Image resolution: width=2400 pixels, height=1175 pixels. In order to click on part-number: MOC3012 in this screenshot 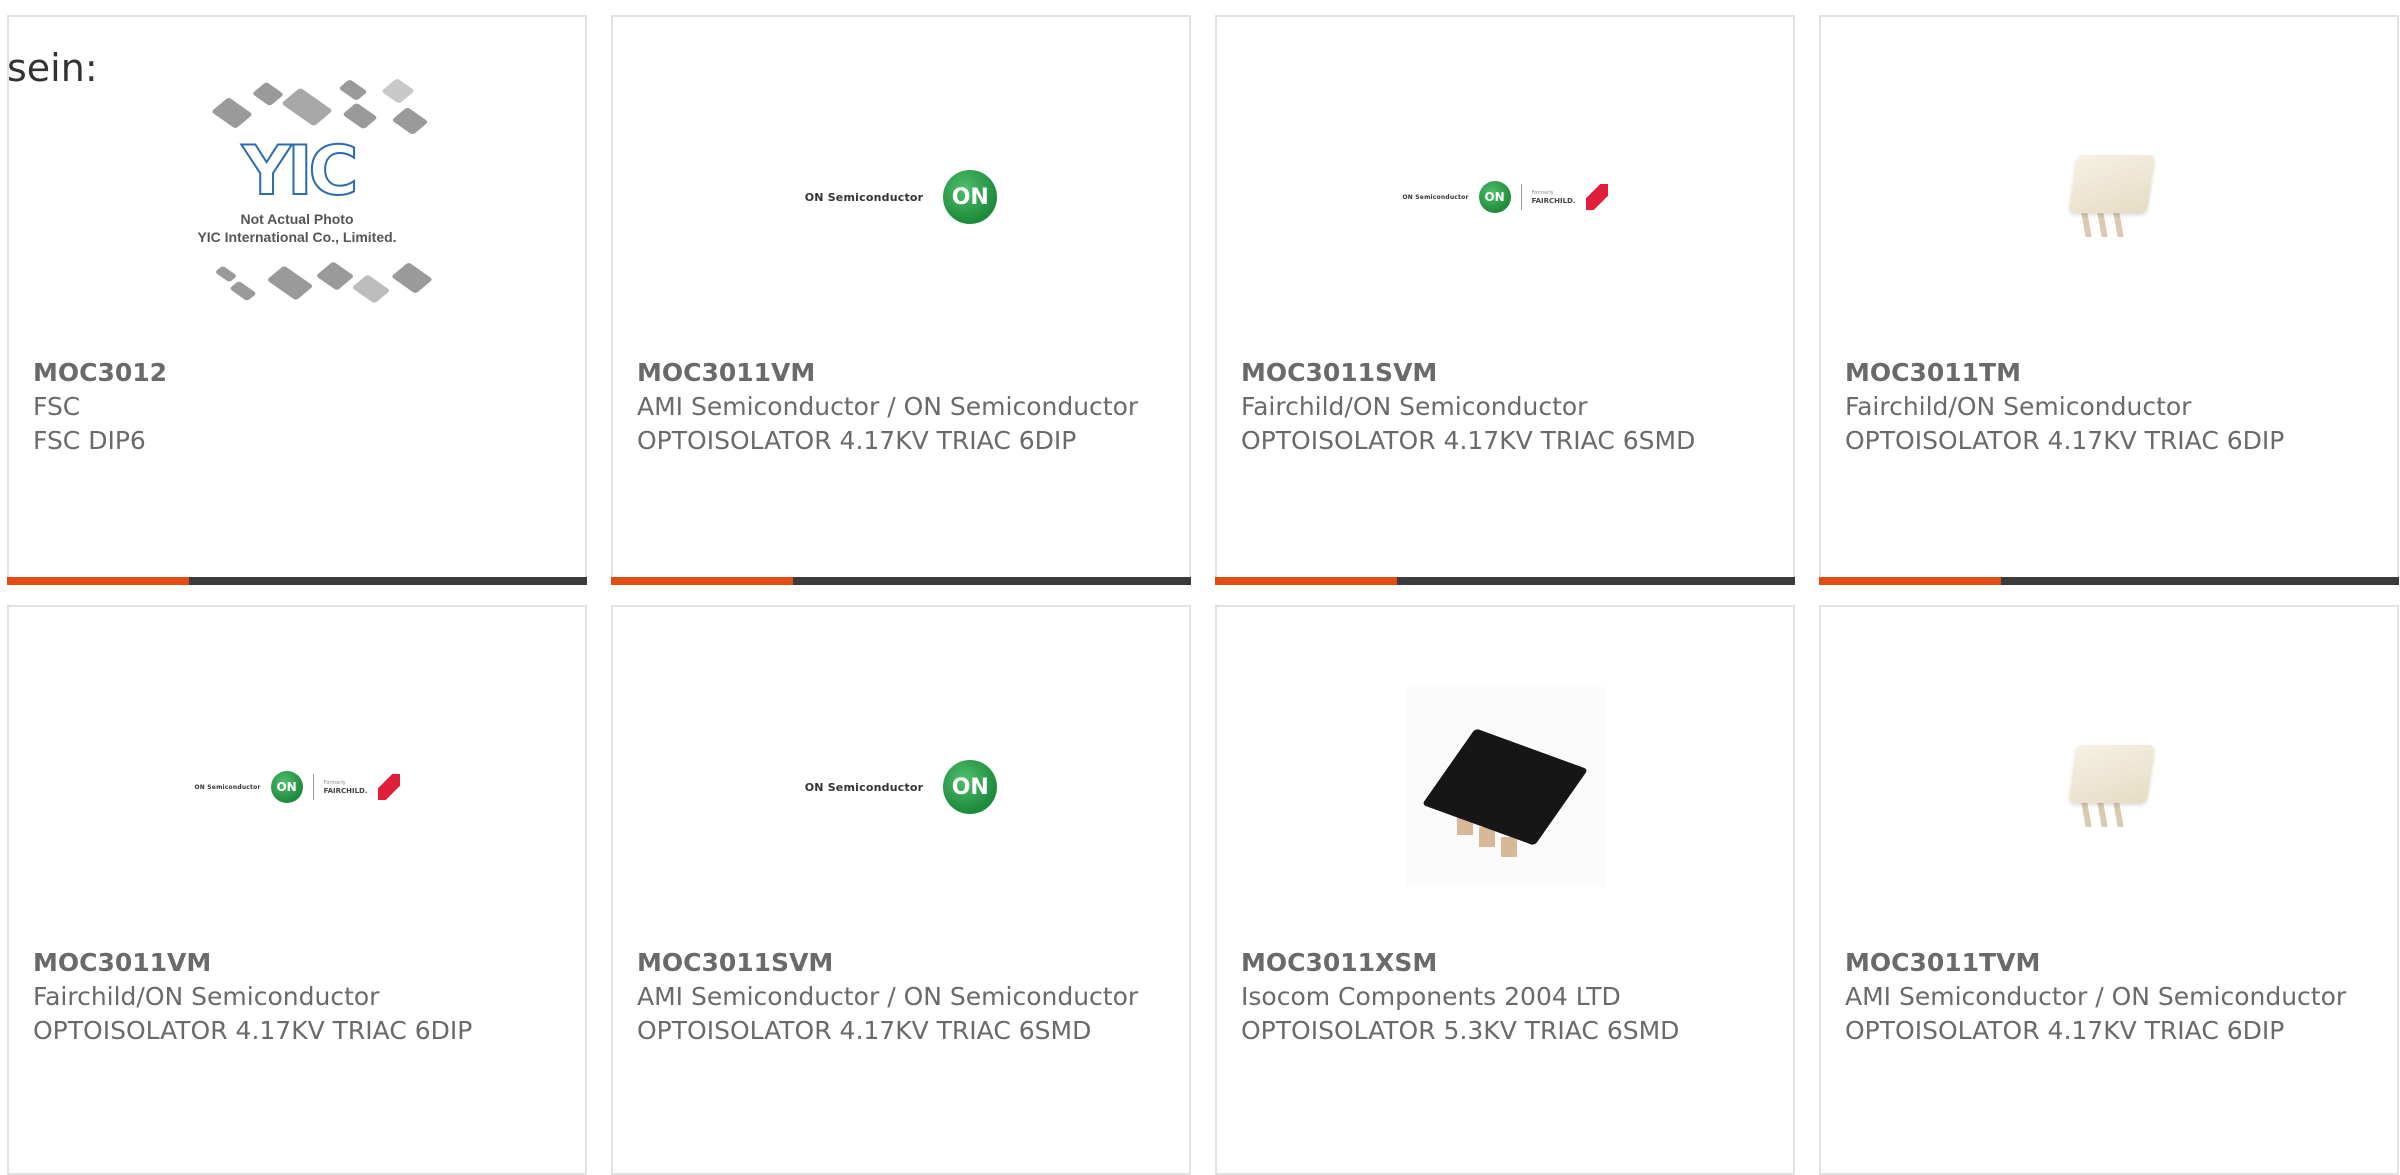, I will do `click(299, 373)`.